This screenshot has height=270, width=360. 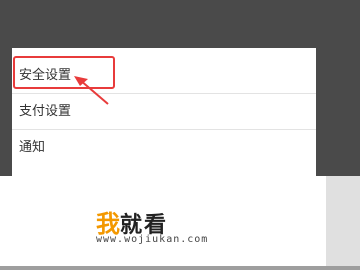 What do you see at coordinates (343, 223) in the screenshot?
I see `watermark-side-bar` at bounding box center [343, 223].